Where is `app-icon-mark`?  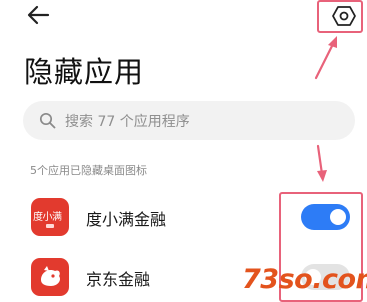 app-icon-mark is located at coordinates (50, 226).